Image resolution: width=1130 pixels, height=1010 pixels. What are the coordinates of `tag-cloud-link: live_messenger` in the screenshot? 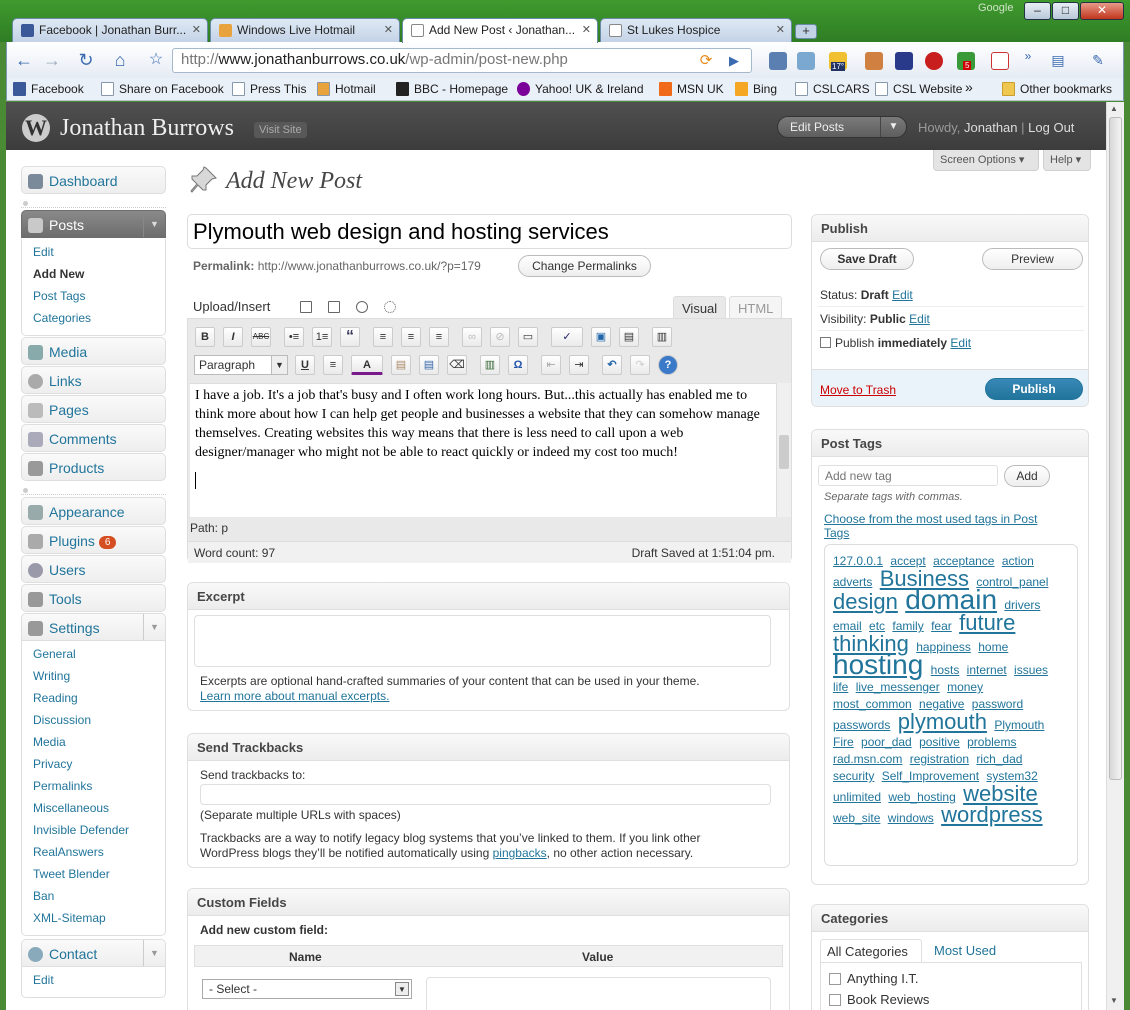 It's located at (898, 687).